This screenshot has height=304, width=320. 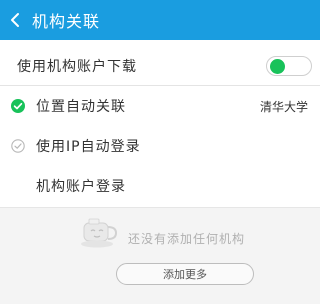 I want to click on setting-row-account-download: 使用机构账户下载, so click(x=160, y=66).